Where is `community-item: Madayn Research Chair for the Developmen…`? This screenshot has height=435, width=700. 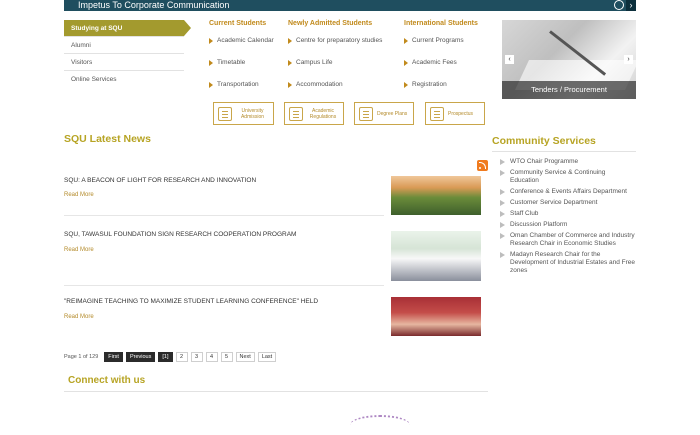
community-item: Madayn Research Chair for the Developmen… is located at coordinates (568, 263).